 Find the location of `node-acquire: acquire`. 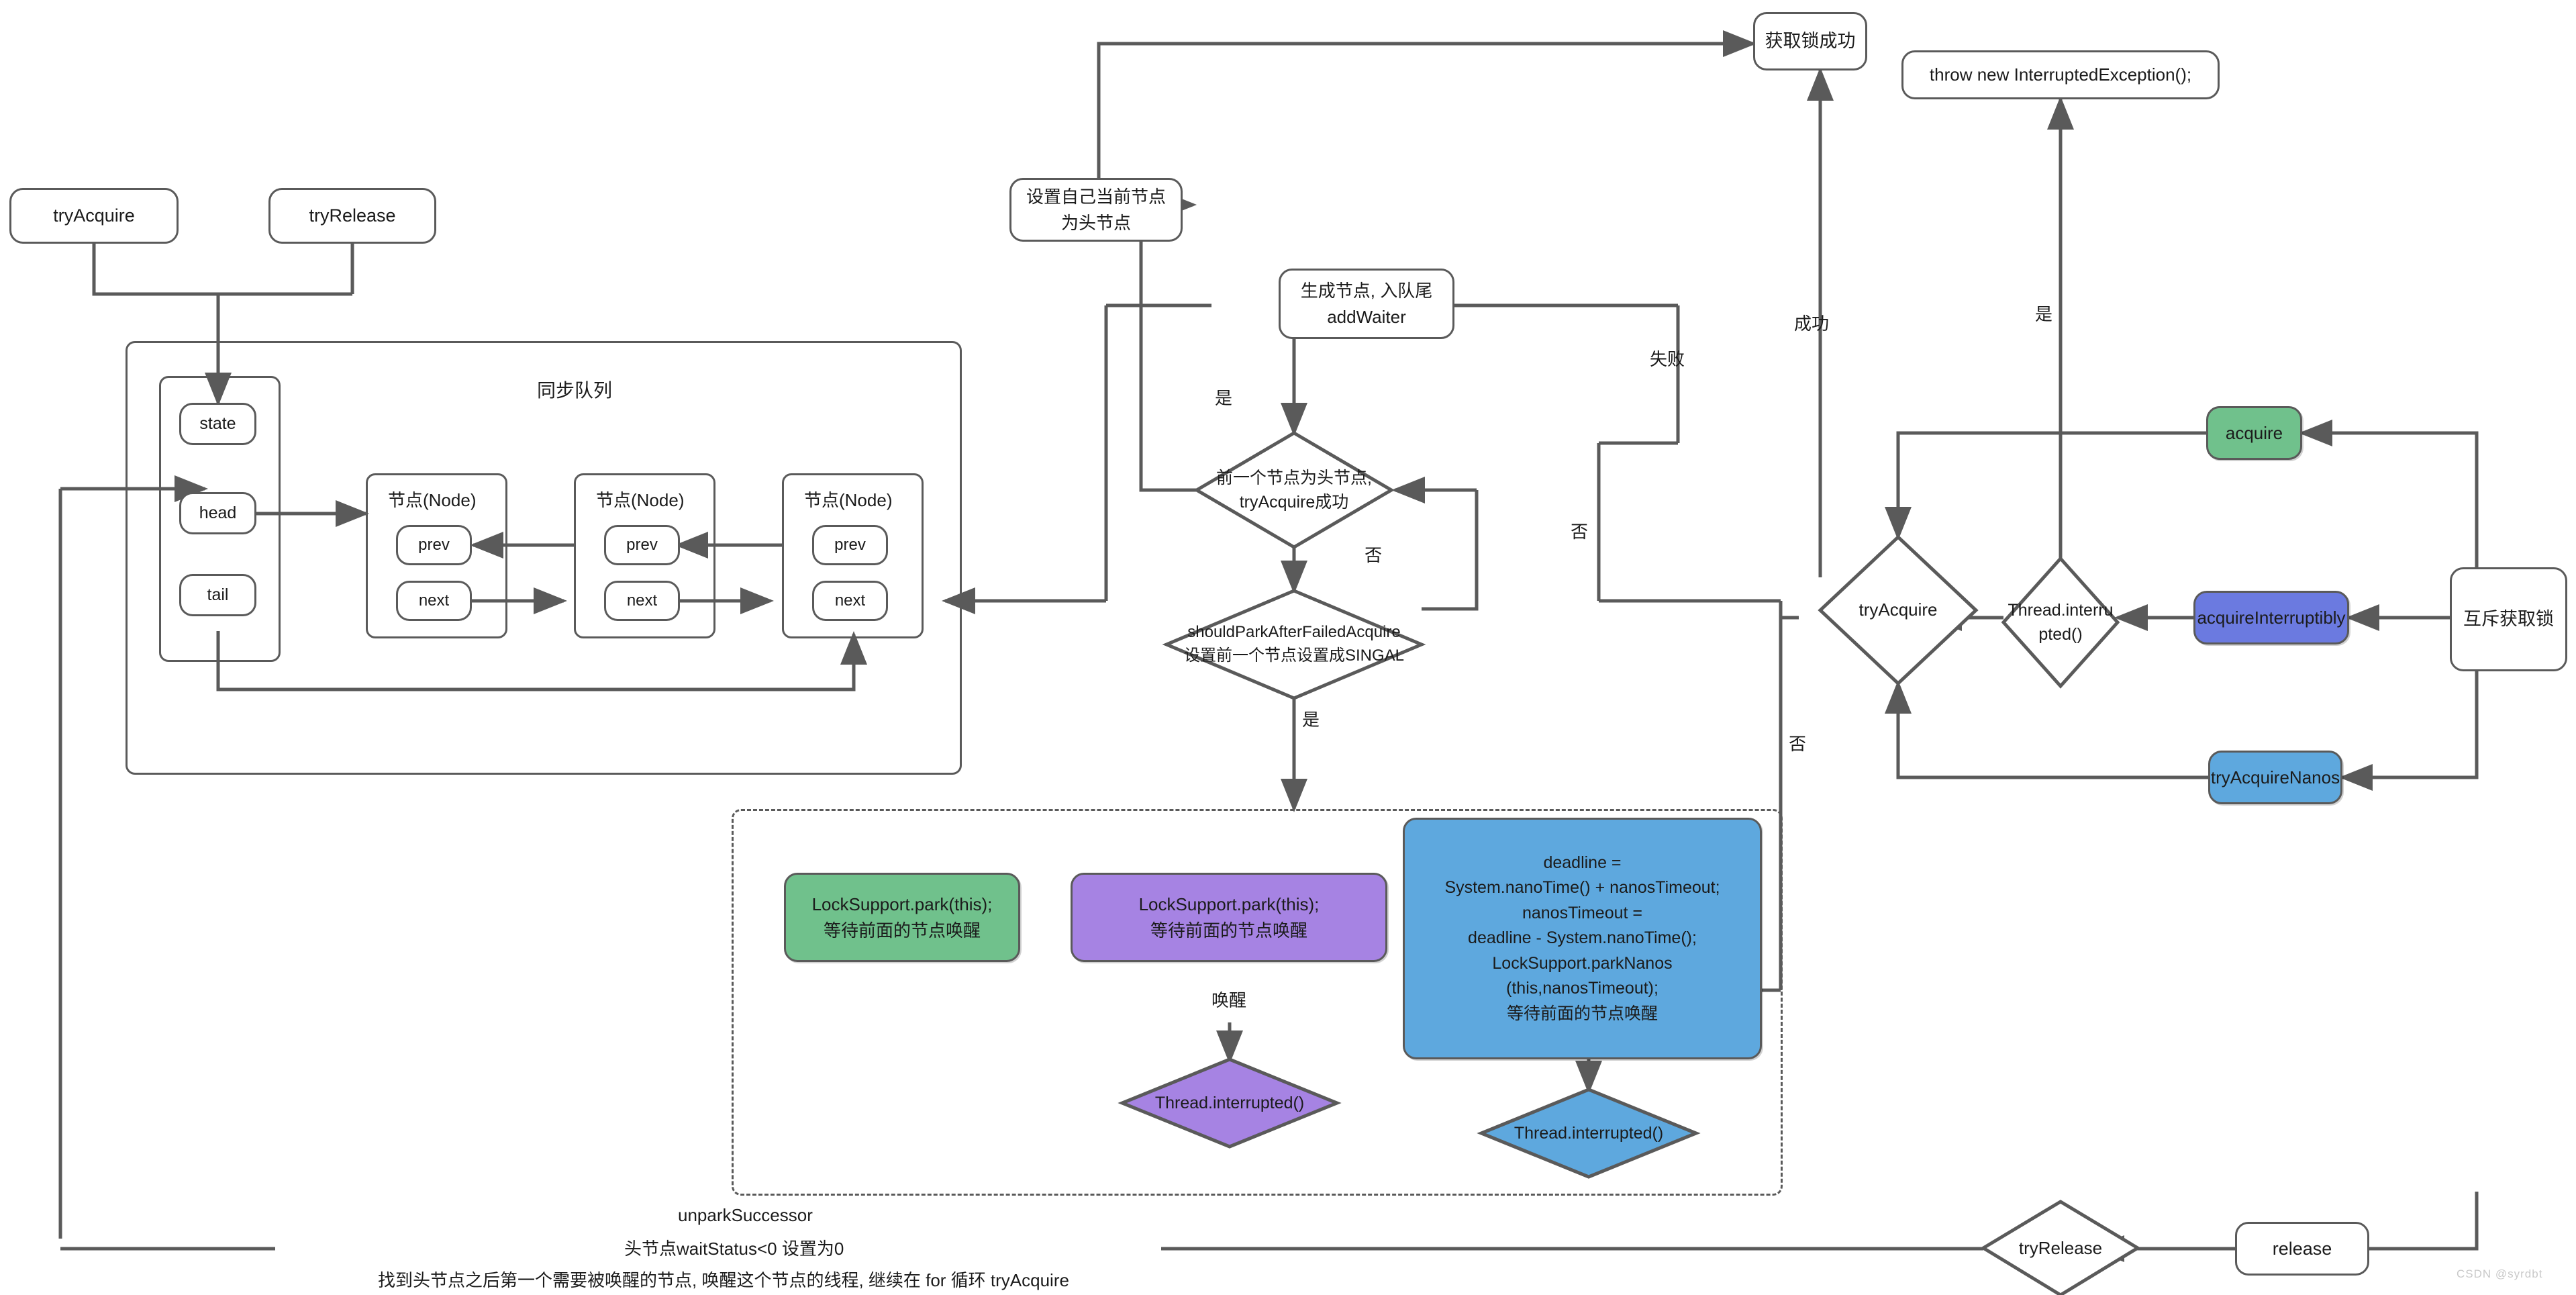

node-acquire: acquire is located at coordinates (2254, 433).